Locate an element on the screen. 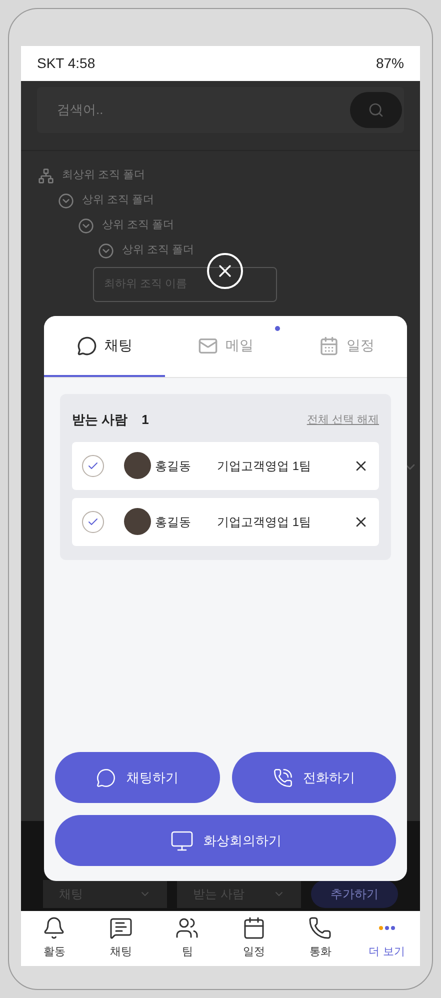  nav-item: 채팅 is located at coordinates (121, 938).